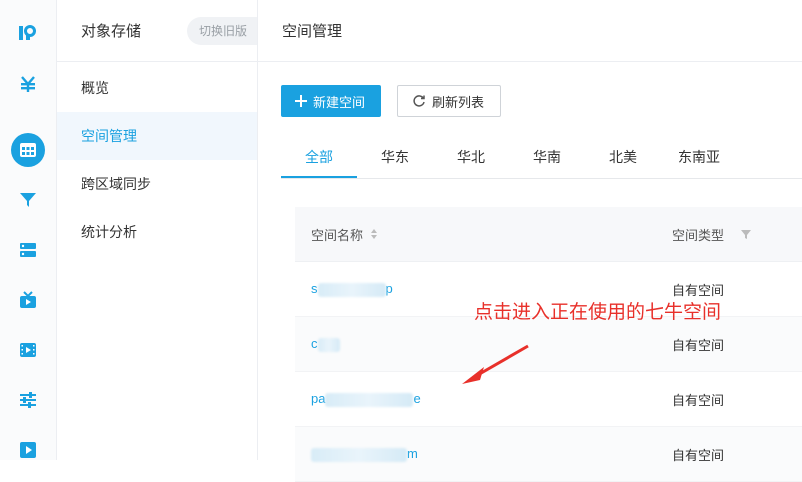 This screenshot has height=482, width=802. What do you see at coordinates (319, 157) in the screenshot?
I see `tab-all: 全部` at bounding box center [319, 157].